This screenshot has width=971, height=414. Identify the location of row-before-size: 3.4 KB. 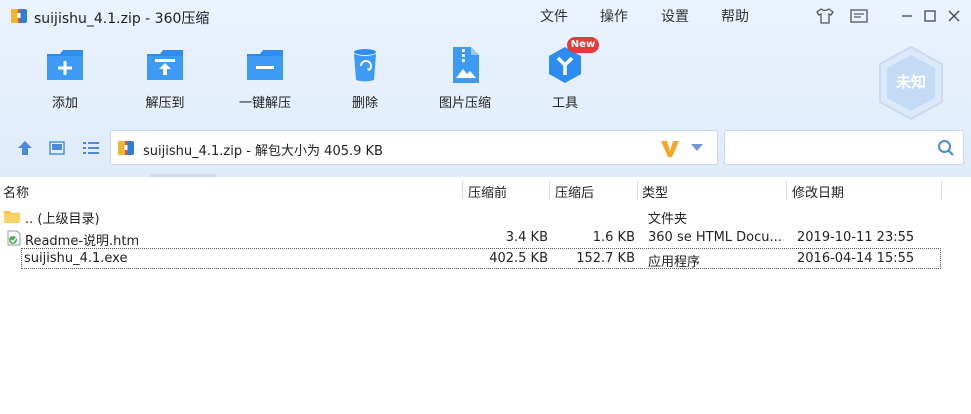
(526, 237).